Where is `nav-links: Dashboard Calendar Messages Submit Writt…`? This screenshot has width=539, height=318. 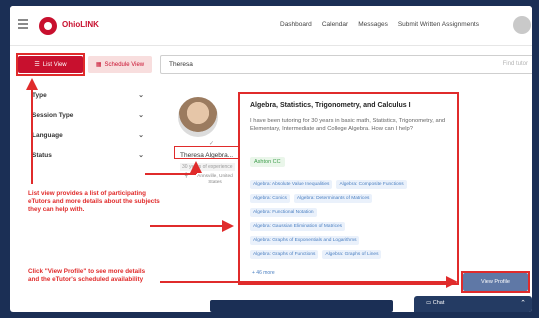
nav-links: Dashboard Calendar Messages Submit Writt… is located at coordinates (379, 24).